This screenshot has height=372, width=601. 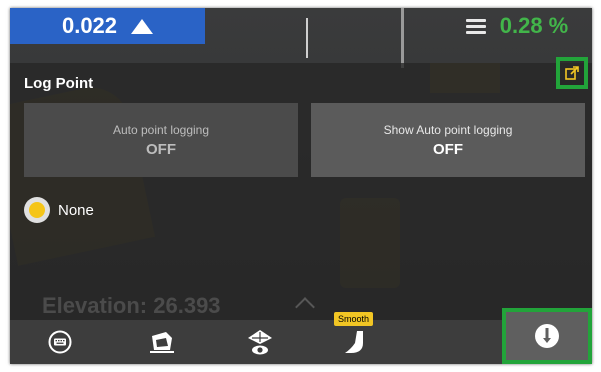 I want to click on keyboard-button, so click(x=60, y=342).